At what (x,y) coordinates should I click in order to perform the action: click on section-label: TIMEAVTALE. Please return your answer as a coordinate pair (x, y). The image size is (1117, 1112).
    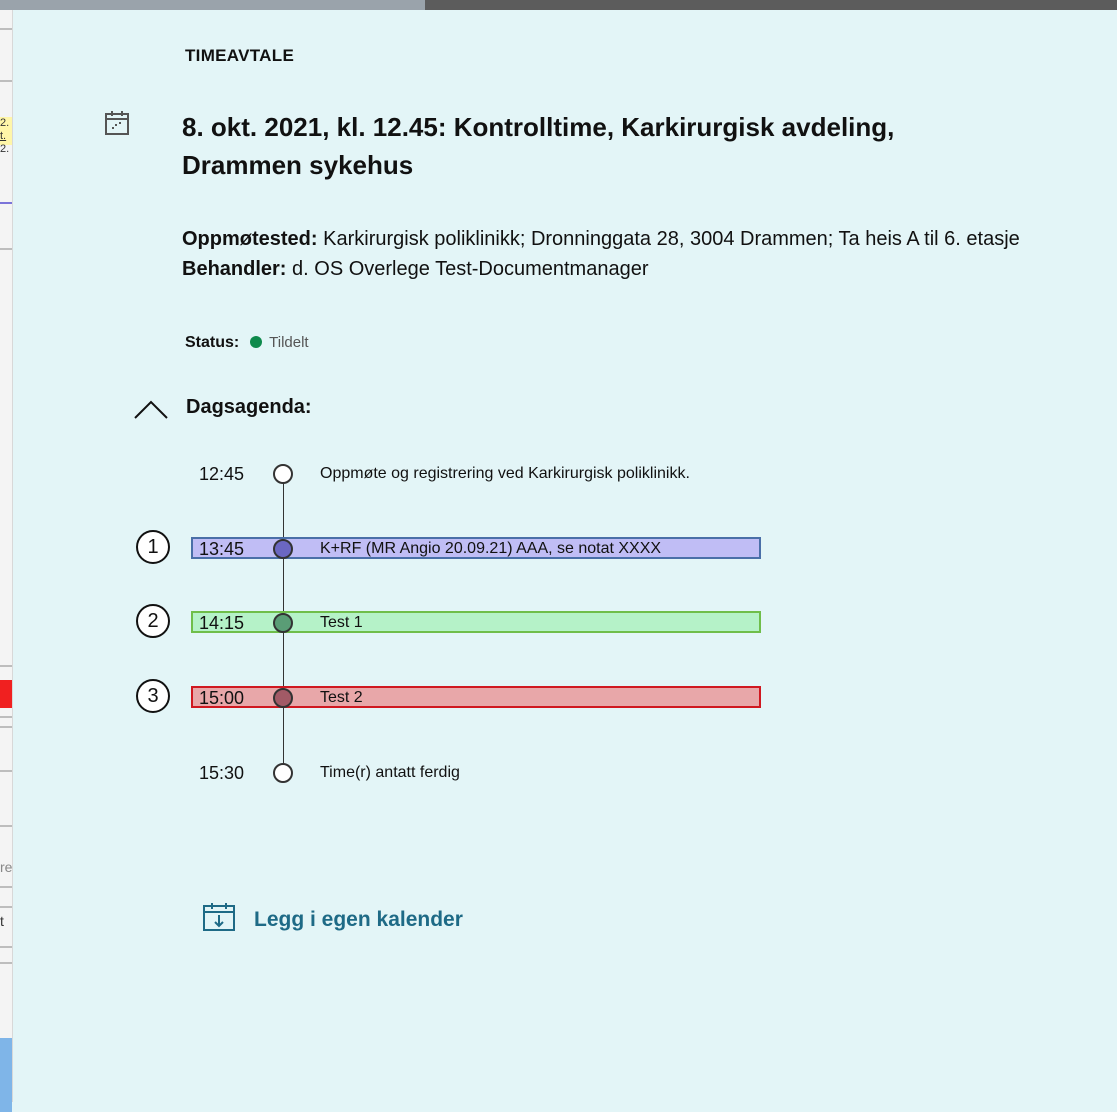
    Looking at the image, I should click on (240, 55).